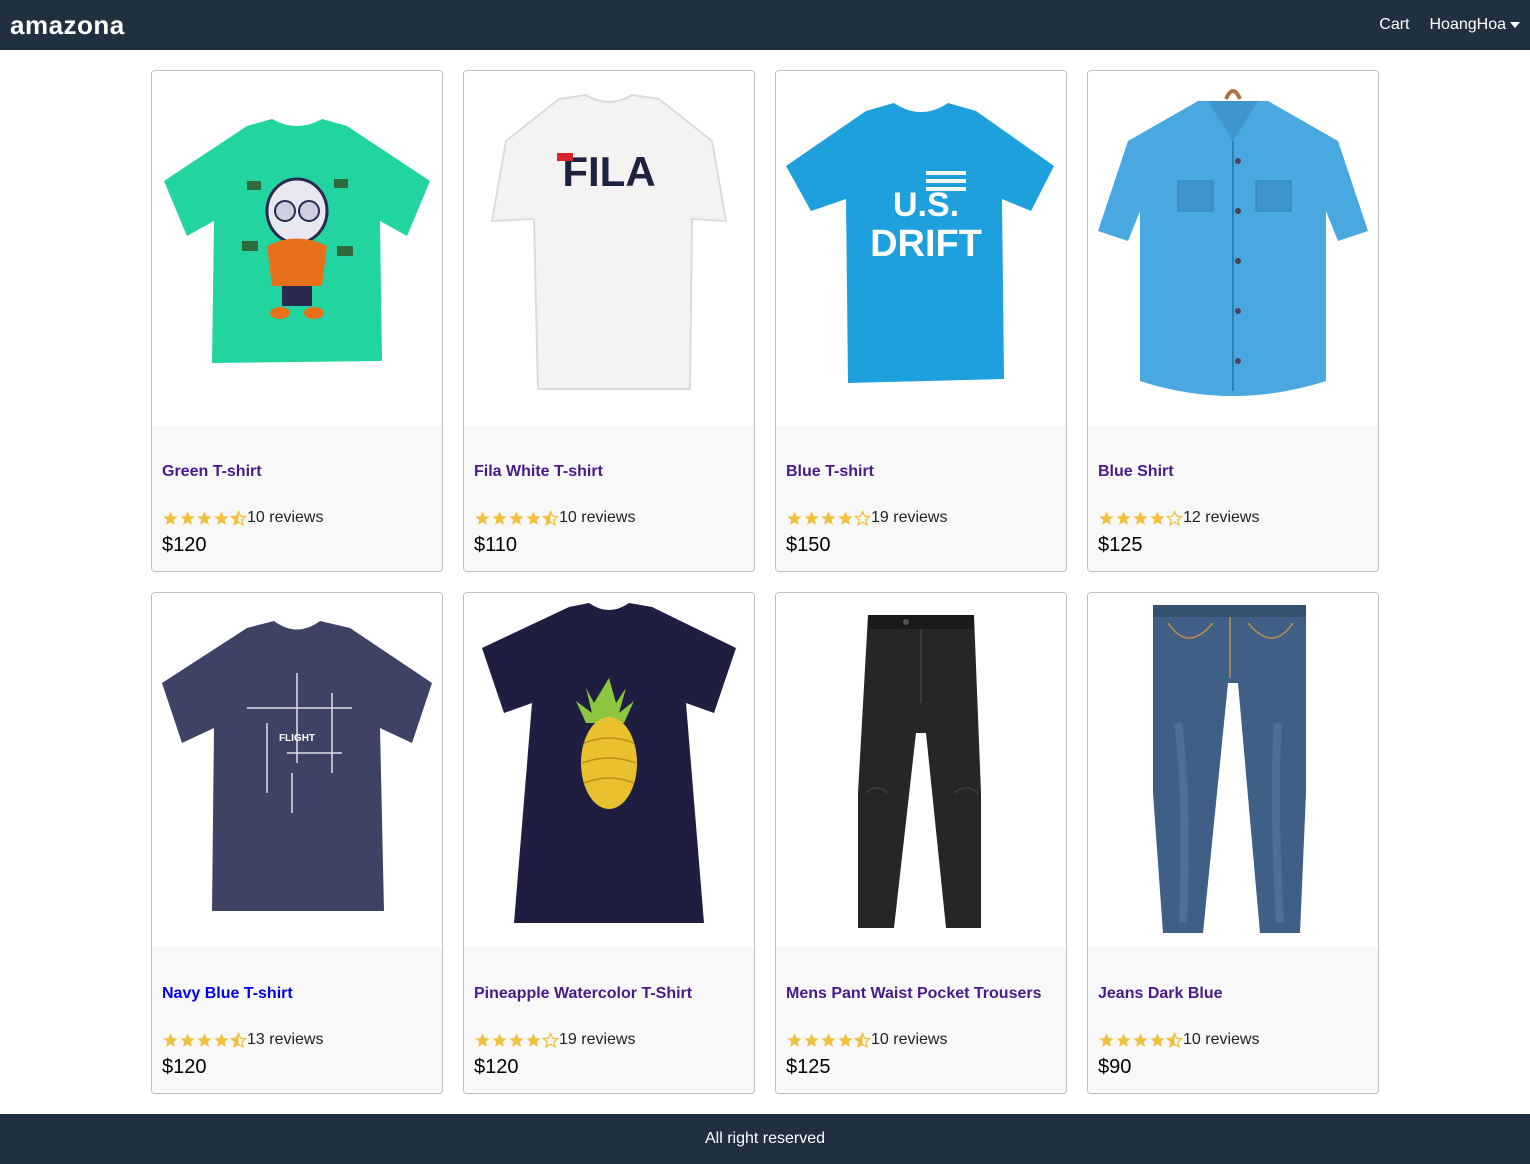 The width and height of the screenshot is (1530, 1164). I want to click on product-image-blue-tshirt: U.S. DRIFT, so click(921, 248).